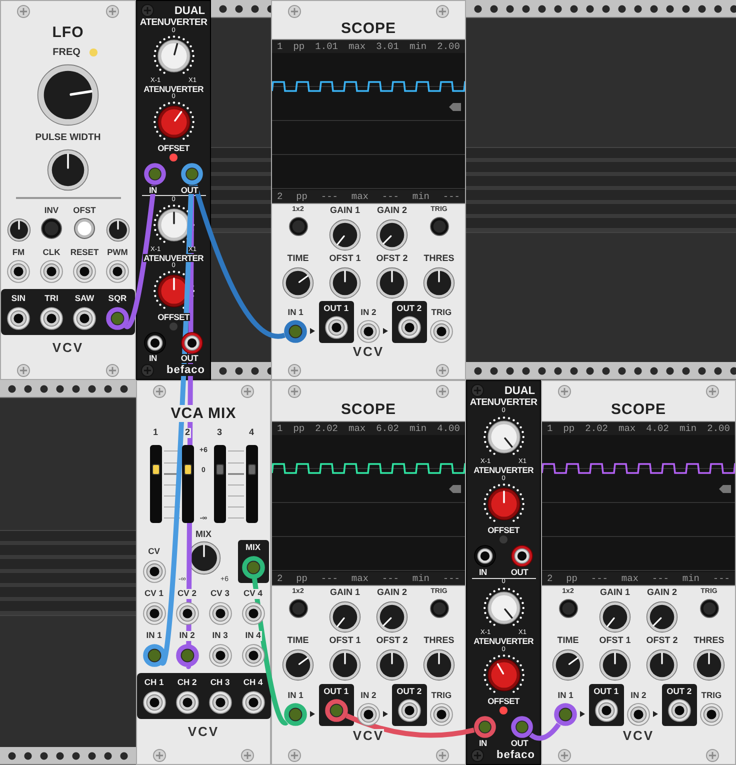 This screenshot has height=765, width=736. I want to click on jack-label: RESET, so click(84, 253).